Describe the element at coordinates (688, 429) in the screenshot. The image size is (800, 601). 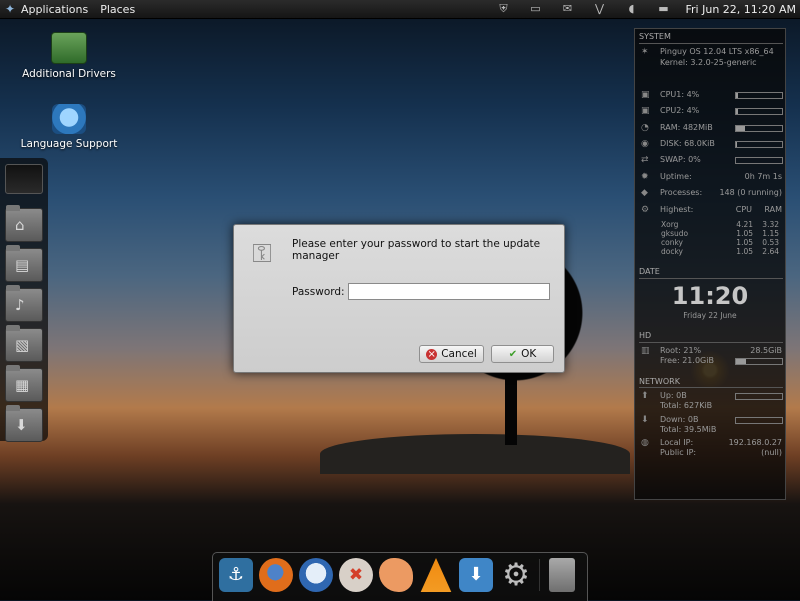
I see `download-total: Total: 39.5MiB` at that location.